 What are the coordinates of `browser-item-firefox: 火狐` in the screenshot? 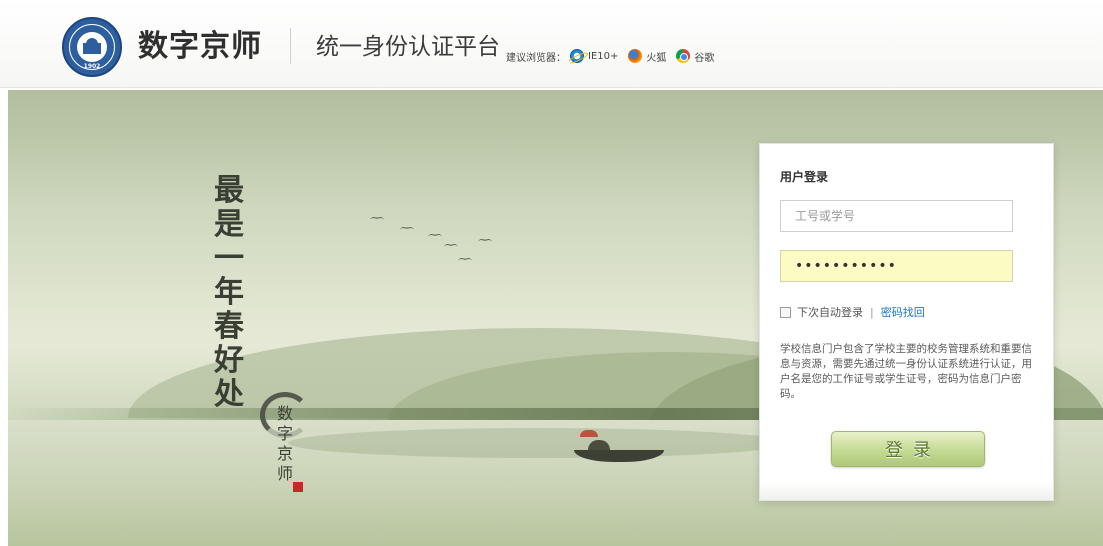 It's located at (647, 56).